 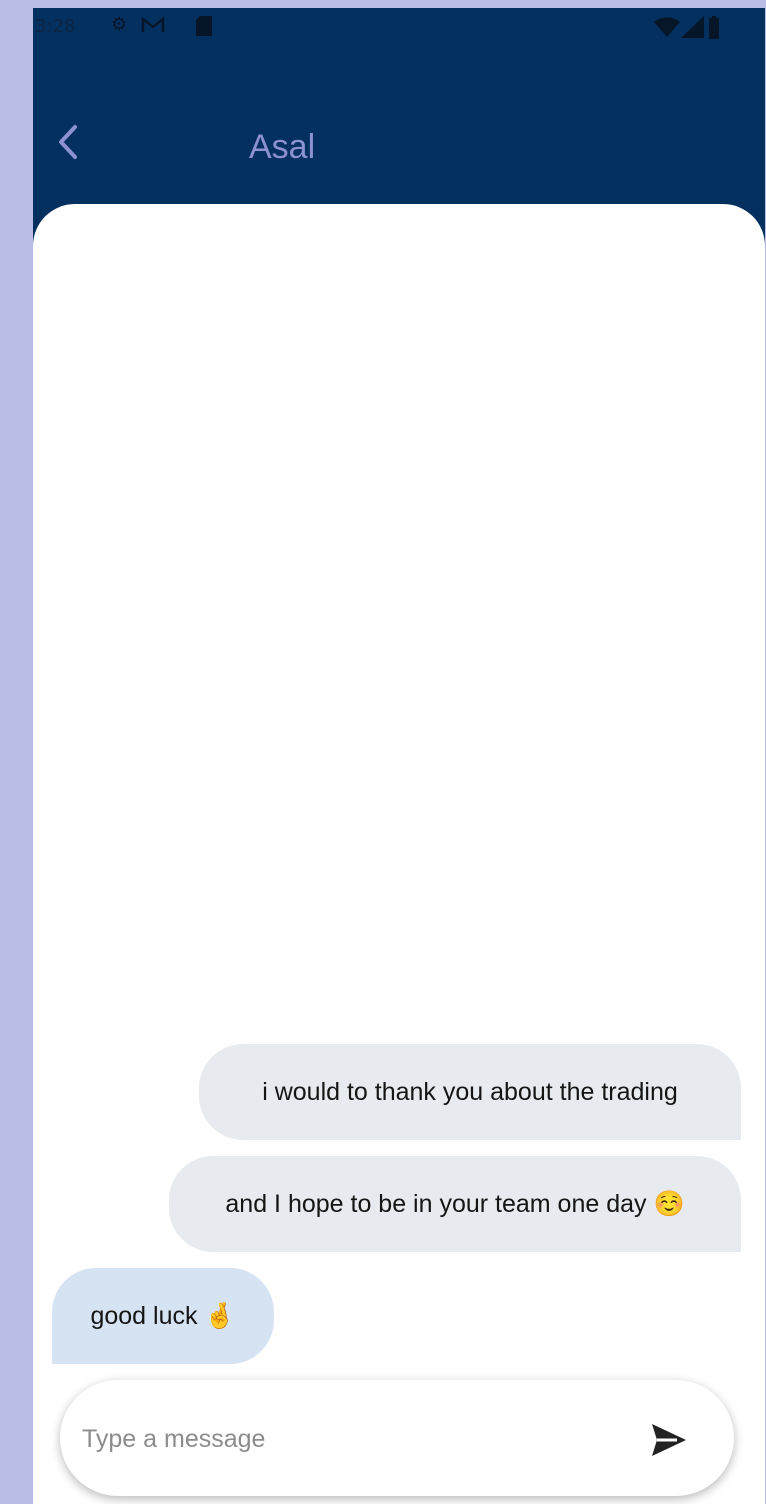 What do you see at coordinates (55, 26) in the screenshot?
I see `status-time: 3:28` at bounding box center [55, 26].